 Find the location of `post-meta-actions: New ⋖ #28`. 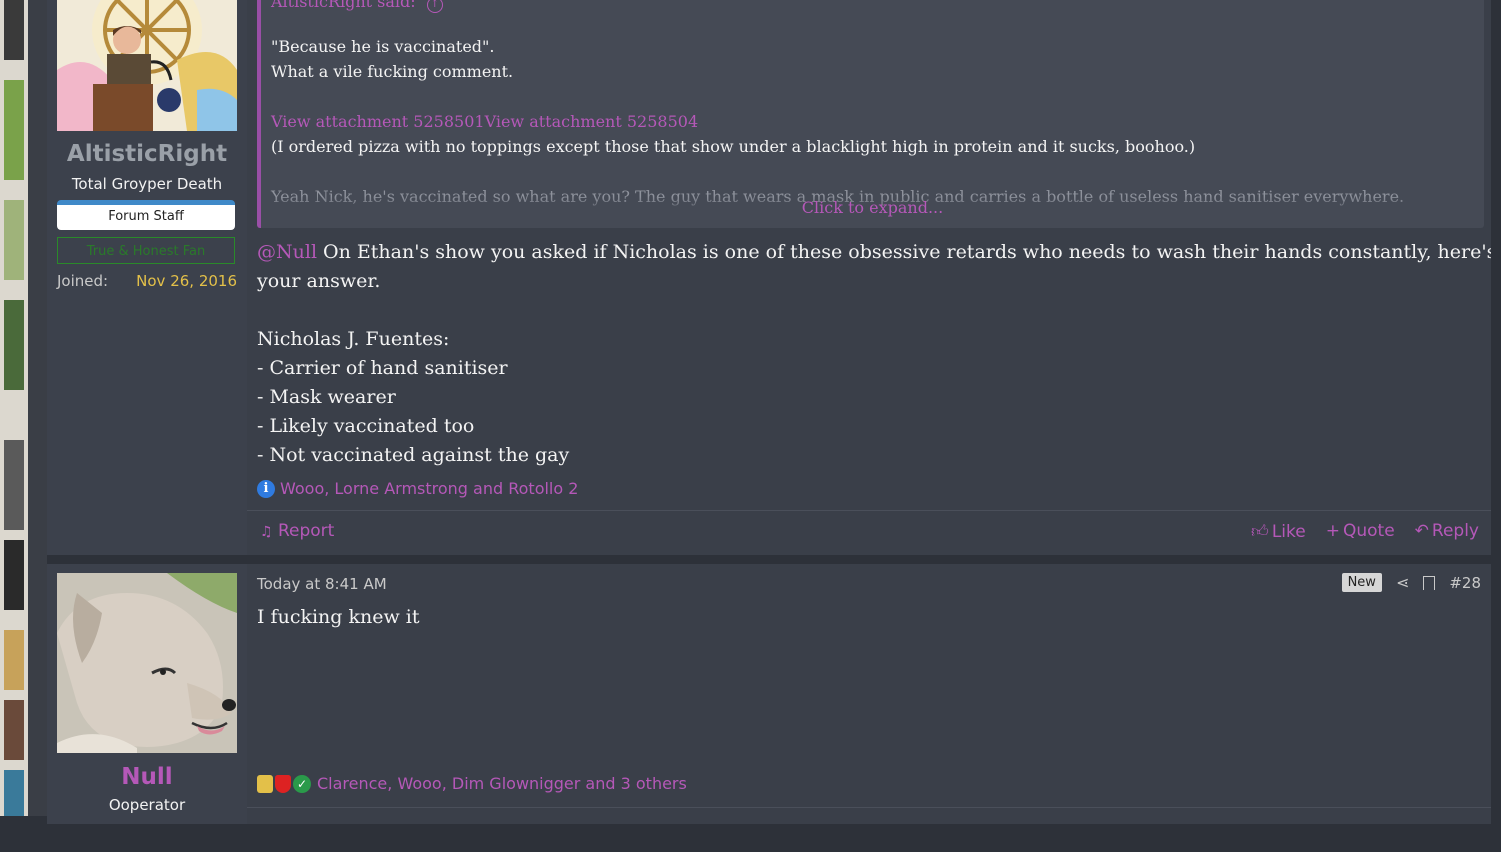

post-meta-actions: New ⋖ #28 is located at coordinates (1411, 582).